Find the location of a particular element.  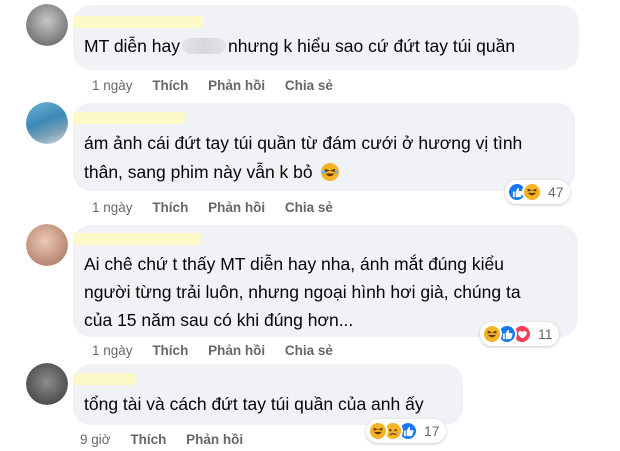

reaction-summary: 47 is located at coordinates (537, 192).